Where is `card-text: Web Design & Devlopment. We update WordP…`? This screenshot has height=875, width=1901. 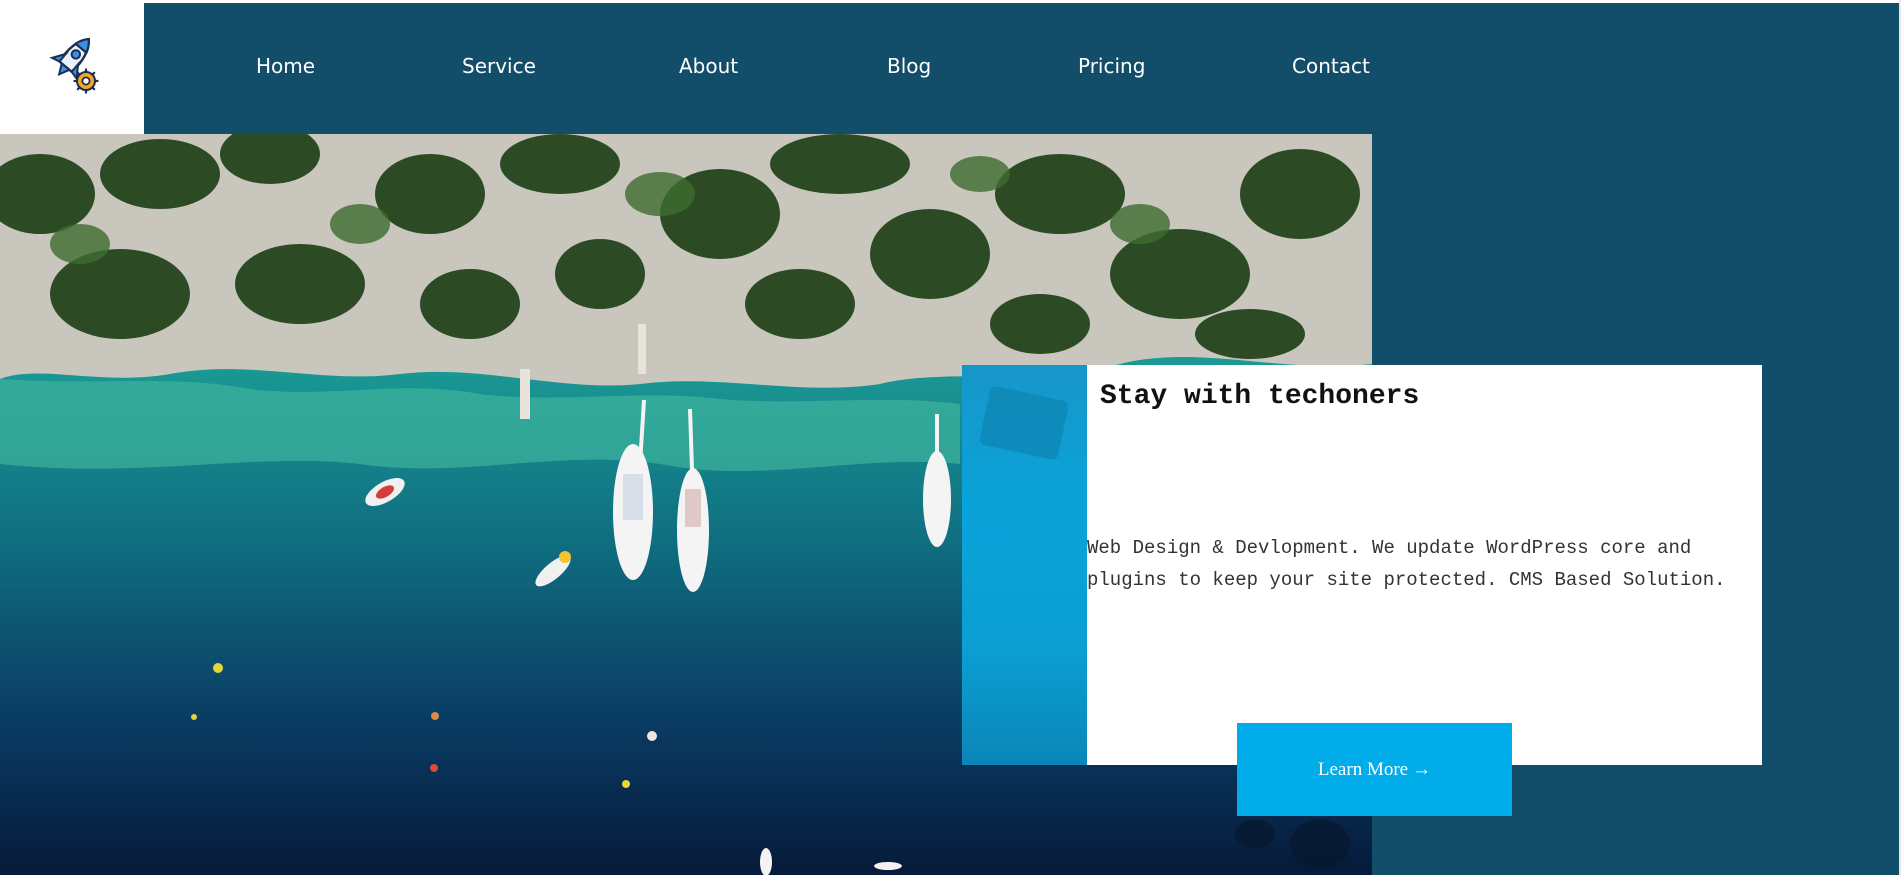 card-text: Web Design & Devlopment. We update WordP… is located at coordinates (1406, 564).